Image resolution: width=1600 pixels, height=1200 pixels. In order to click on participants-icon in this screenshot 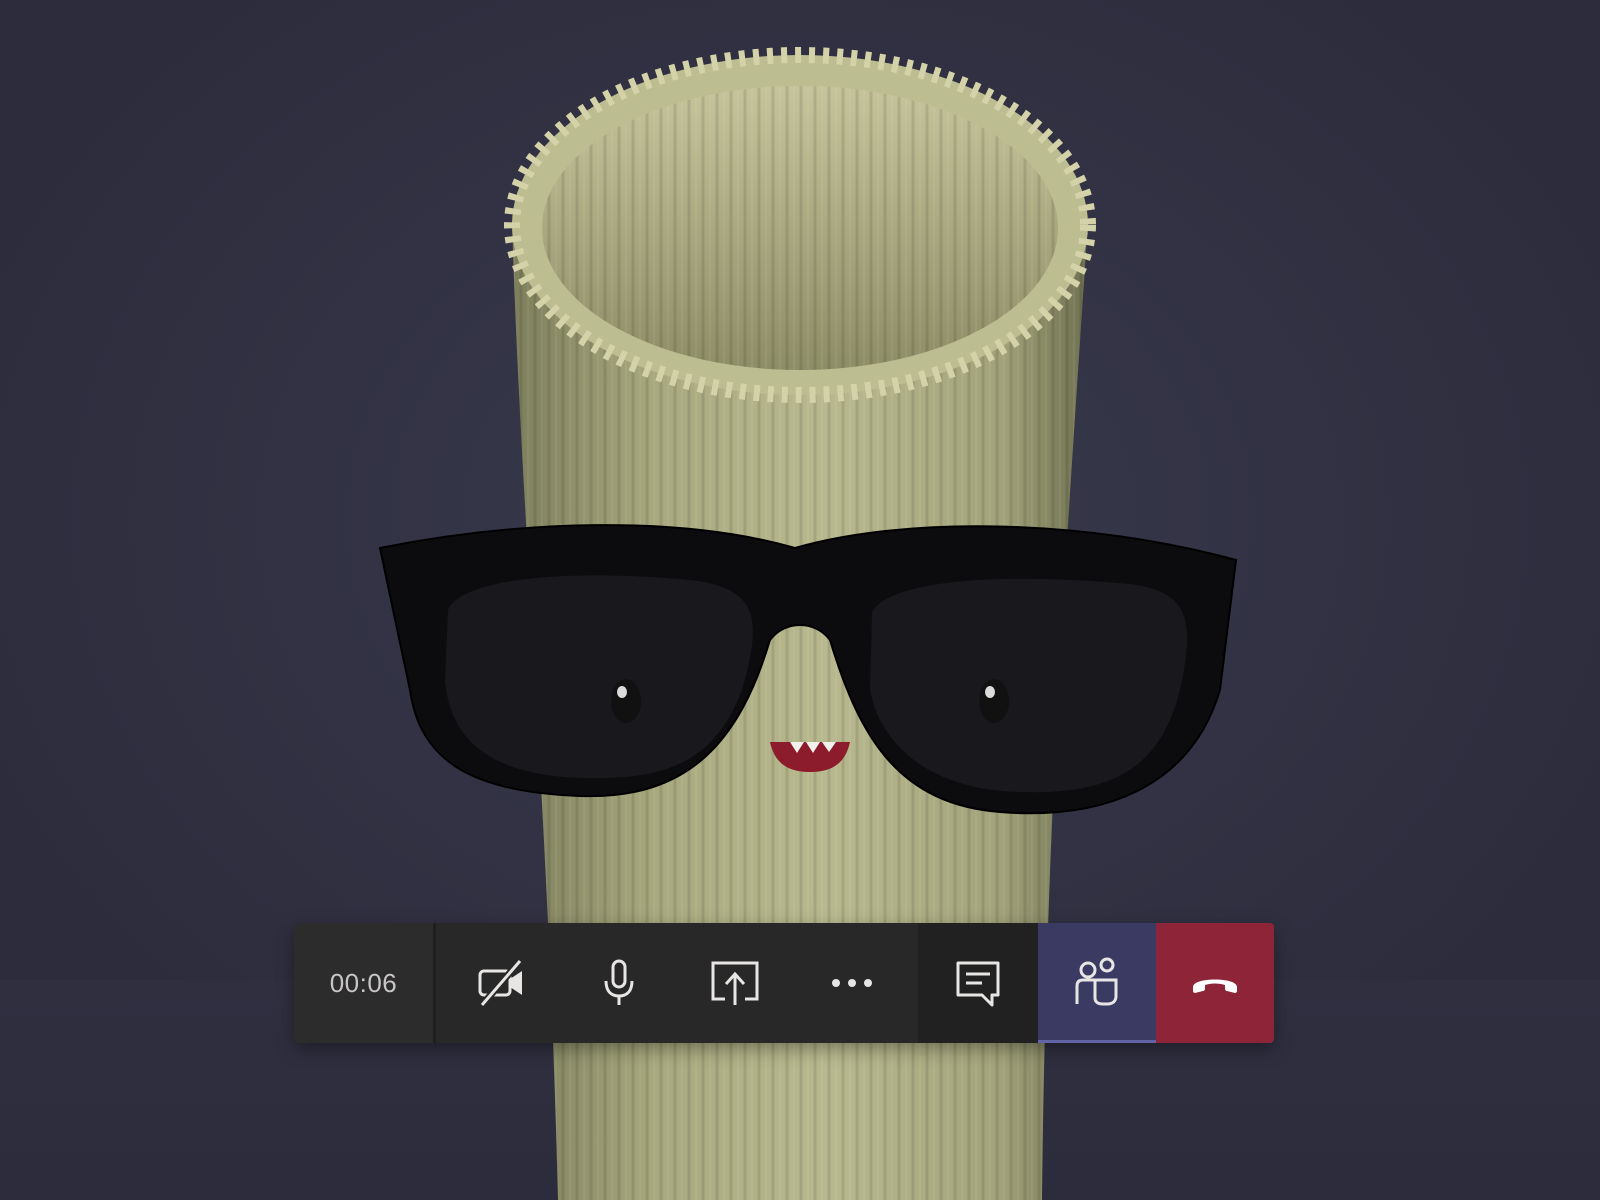, I will do `click(1096, 981)`.